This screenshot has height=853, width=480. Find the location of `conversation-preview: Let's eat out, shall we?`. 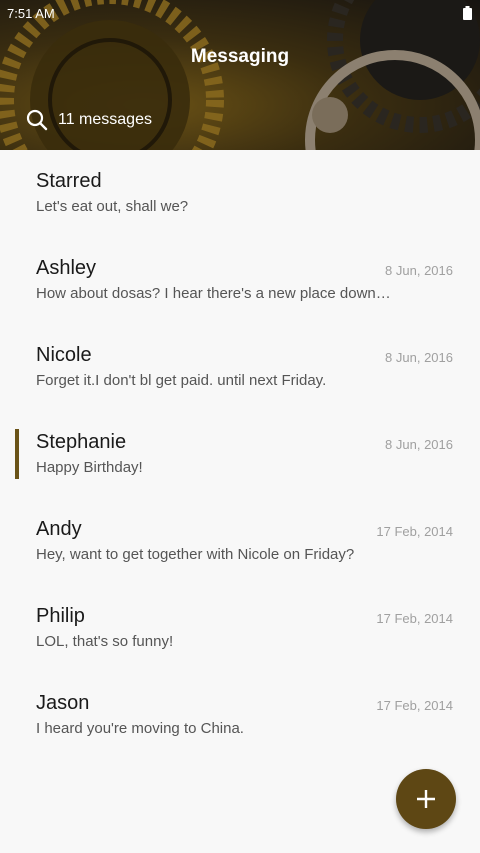

conversation-preview: Let's eat out, shall we? is located at coordinates (112, 206).